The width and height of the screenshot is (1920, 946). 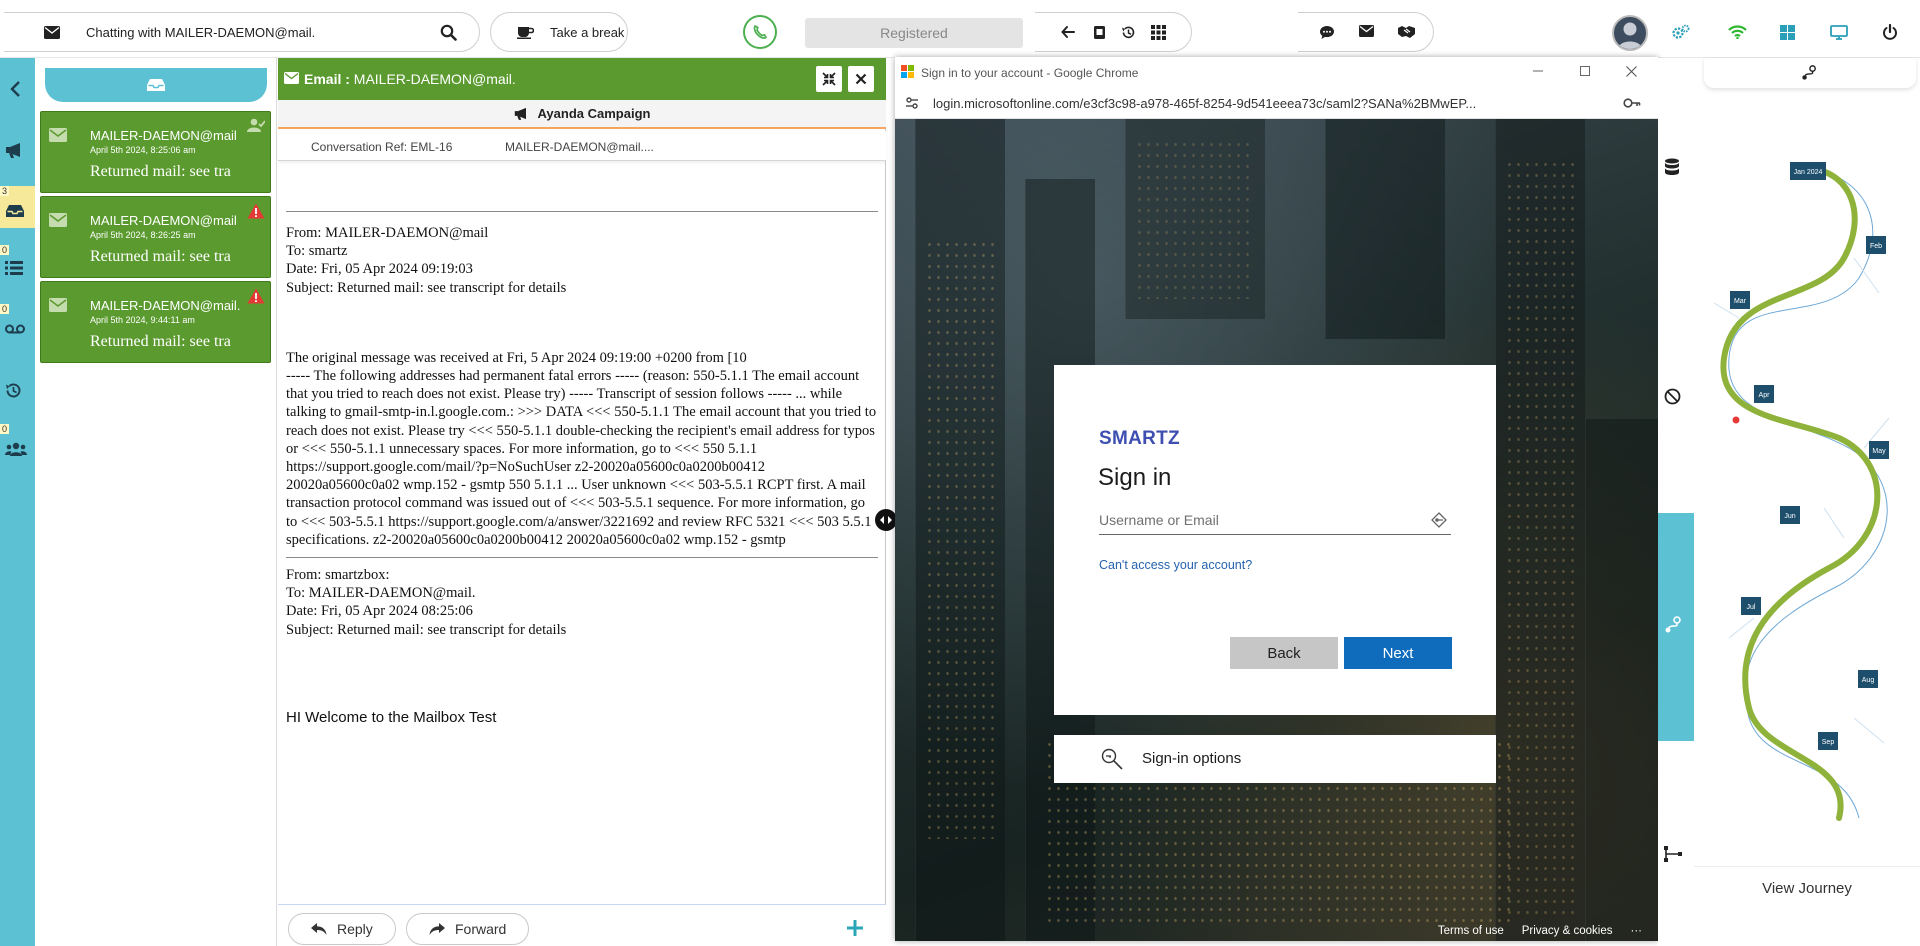 I want to click on back-button: Back, so click(x=1284, y=653).